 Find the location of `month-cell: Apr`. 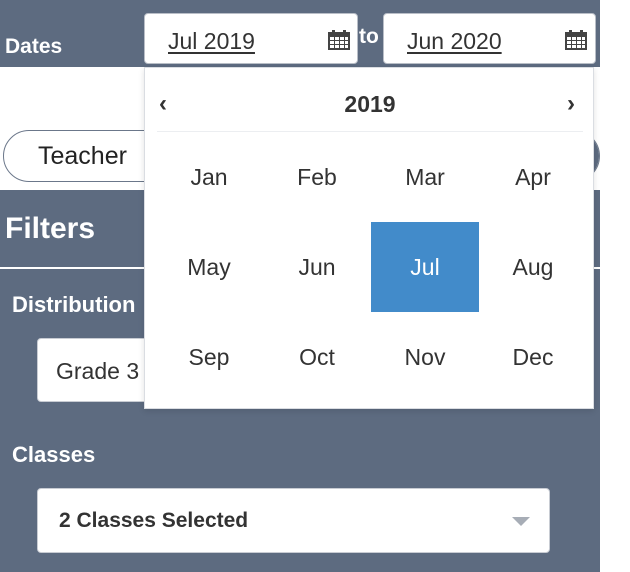

month-cell: Apr is located at coordinates (533, 177).